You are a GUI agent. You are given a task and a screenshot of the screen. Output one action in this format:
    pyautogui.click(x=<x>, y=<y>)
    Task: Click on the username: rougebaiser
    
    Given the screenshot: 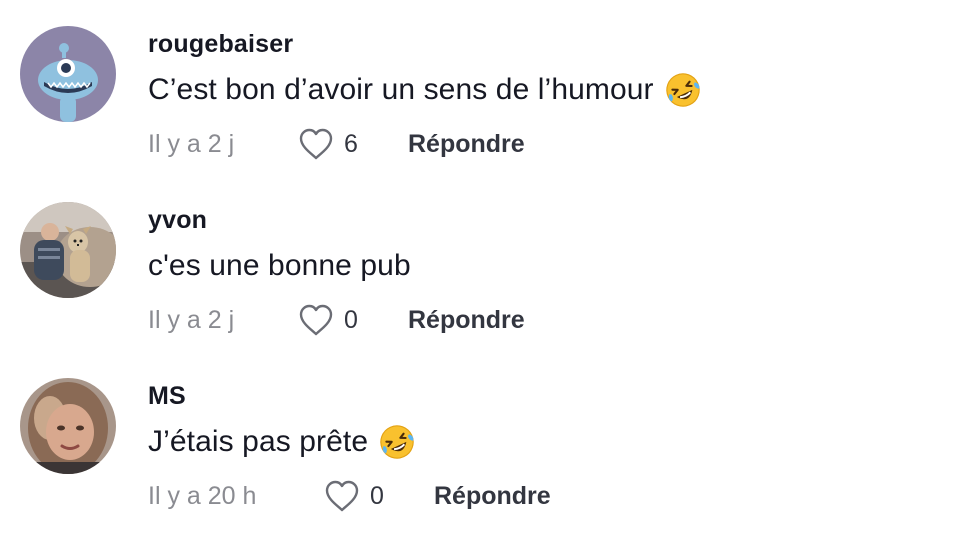 What is the action you would take?
    pyautogui.click(x=220, y=44)
    